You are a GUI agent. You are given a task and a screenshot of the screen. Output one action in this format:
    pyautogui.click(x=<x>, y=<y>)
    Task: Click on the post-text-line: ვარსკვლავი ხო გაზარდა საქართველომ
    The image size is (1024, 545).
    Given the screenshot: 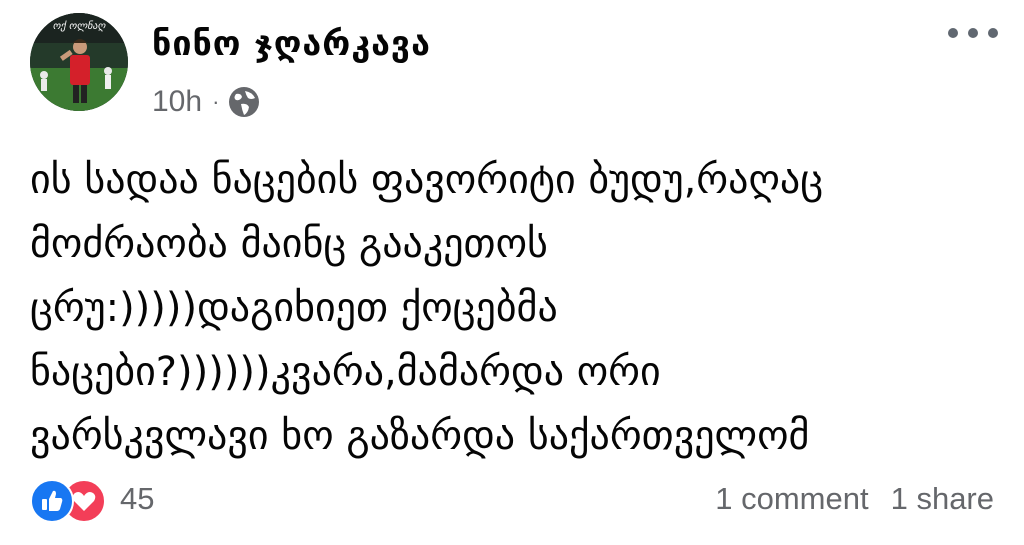 What is the action you would take?
    pyautogui.click(x=420, y=436)
    